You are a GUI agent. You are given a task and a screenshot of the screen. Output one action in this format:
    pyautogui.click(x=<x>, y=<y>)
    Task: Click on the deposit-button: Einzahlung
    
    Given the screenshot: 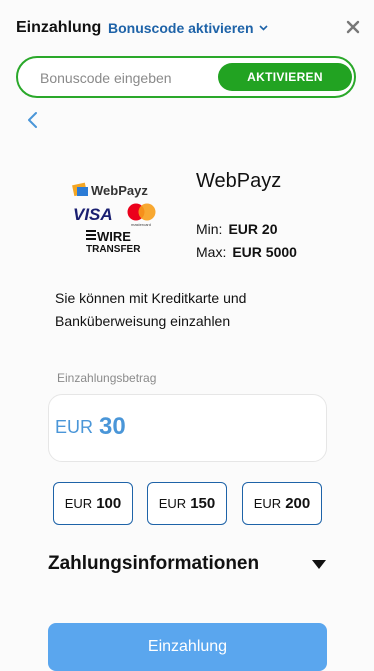 What is the action you would take?
    pyautogui.click(x=187, y=647)
    